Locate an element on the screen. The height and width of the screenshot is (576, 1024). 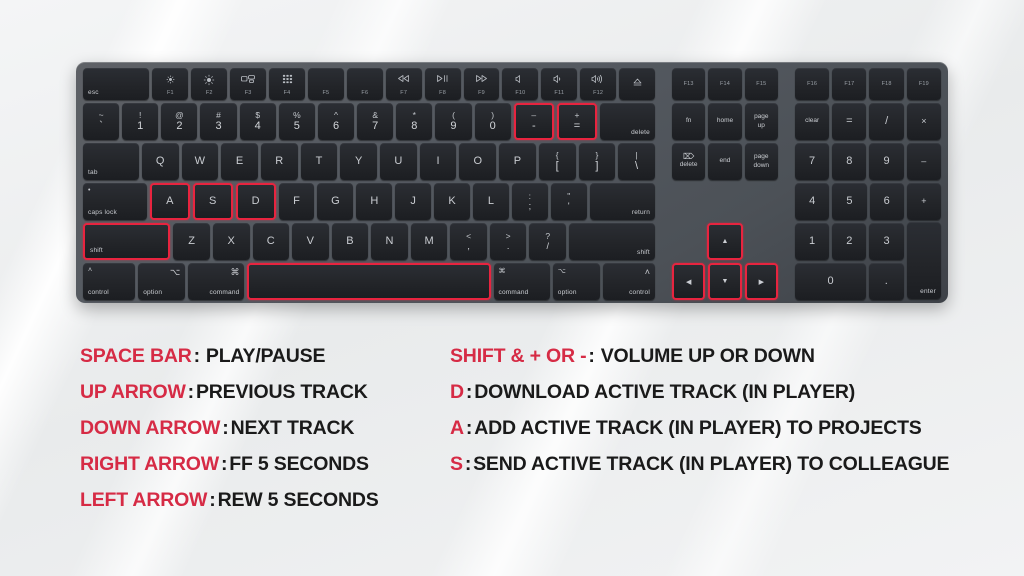
key-return: return is located at coordinates (622, 201).